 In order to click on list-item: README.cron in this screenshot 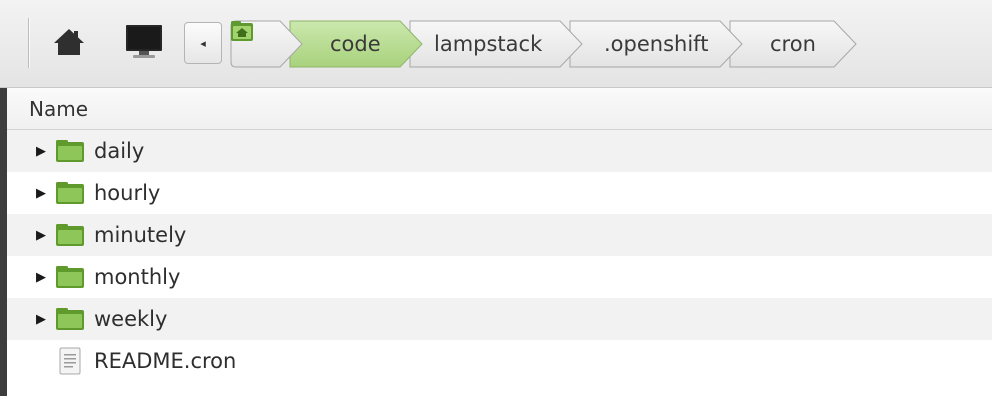, I will do `click(499, 361)`.